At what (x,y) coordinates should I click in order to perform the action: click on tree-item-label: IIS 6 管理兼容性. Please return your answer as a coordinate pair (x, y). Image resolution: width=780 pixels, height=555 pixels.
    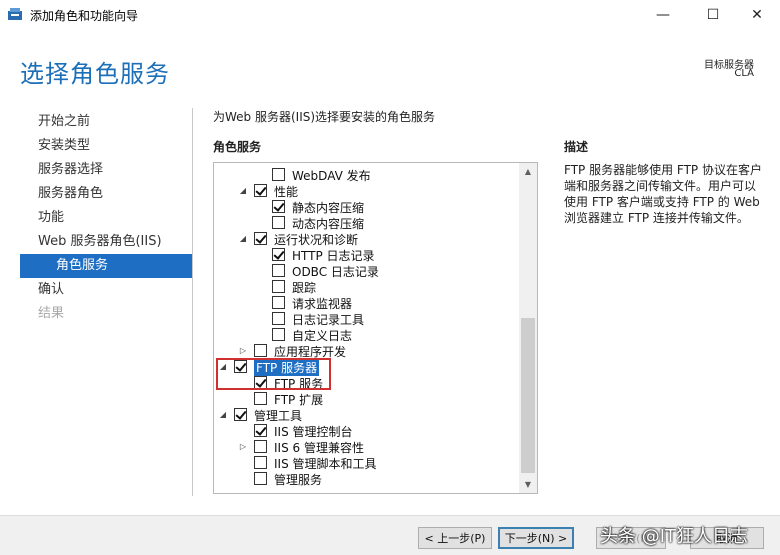
    Looking at the image, I should click on (319, 448).